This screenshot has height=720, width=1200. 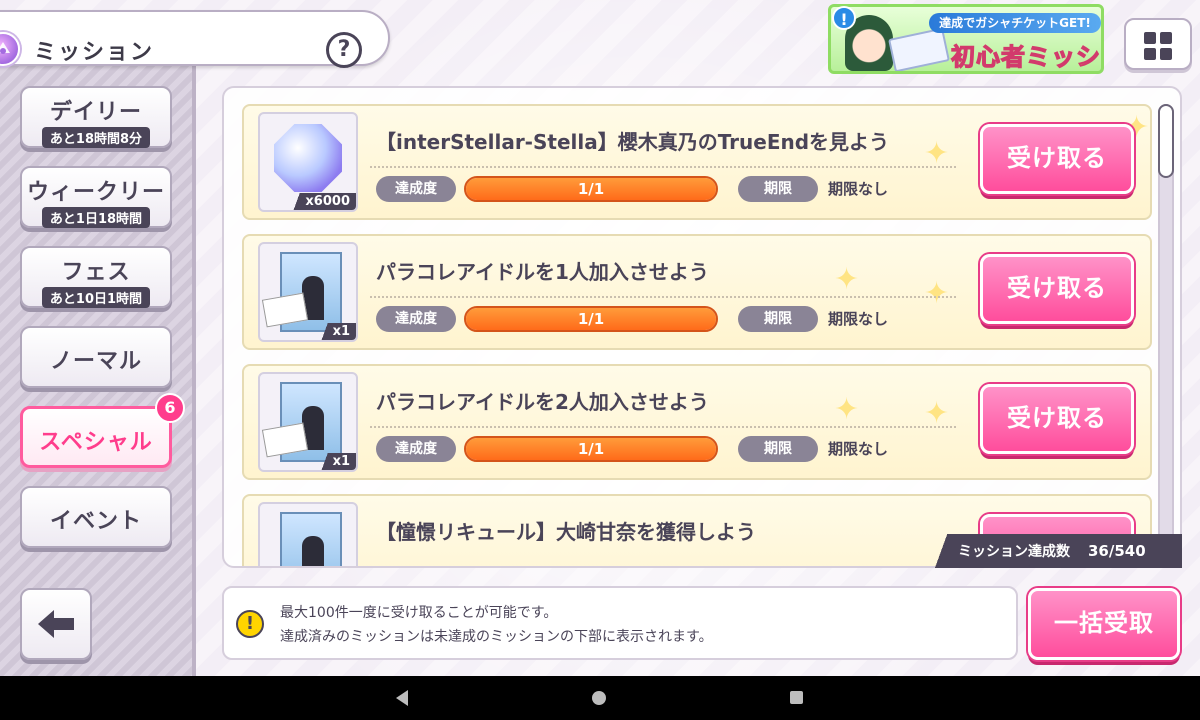 I want to click on scrollbar-thumb, so click(x=1166, y=141).